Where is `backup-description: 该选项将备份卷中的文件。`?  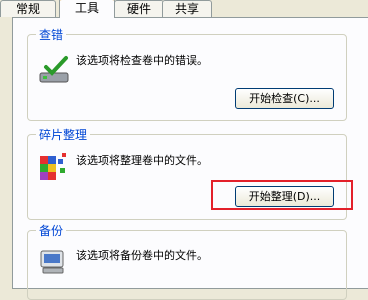 backup-description: 该选项将备份卷中的文件。 is located at coordinates (142, 255).